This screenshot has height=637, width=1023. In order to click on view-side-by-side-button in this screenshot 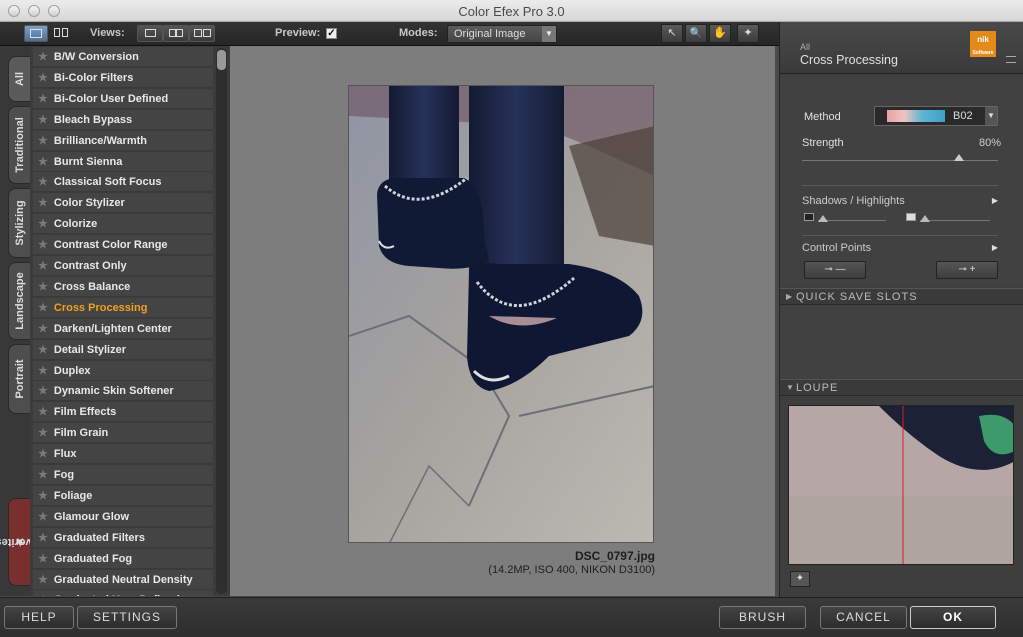, I will do `click(202, 33)`.